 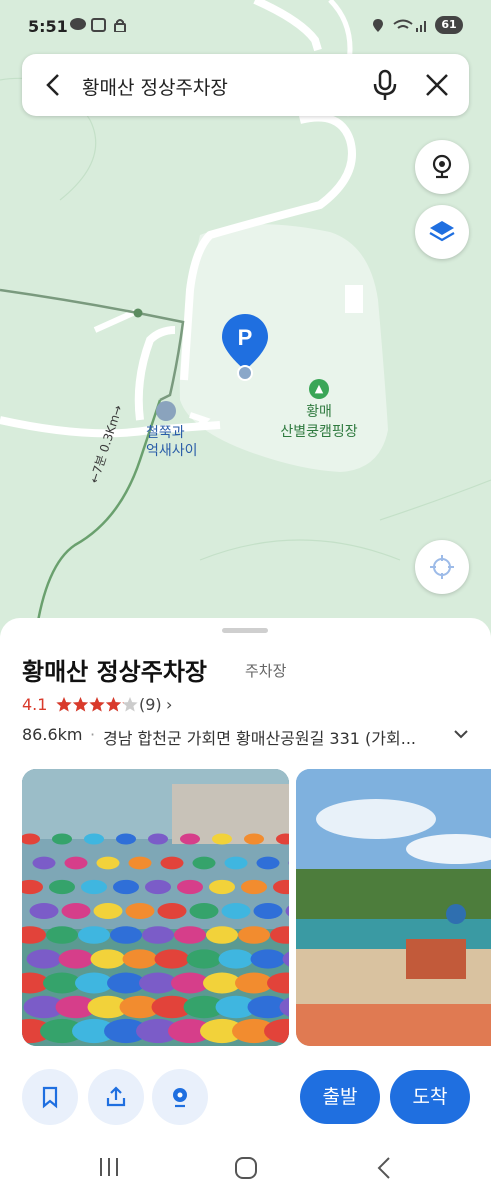 I want to click on pin-label: P, so click(x=245, y=337).